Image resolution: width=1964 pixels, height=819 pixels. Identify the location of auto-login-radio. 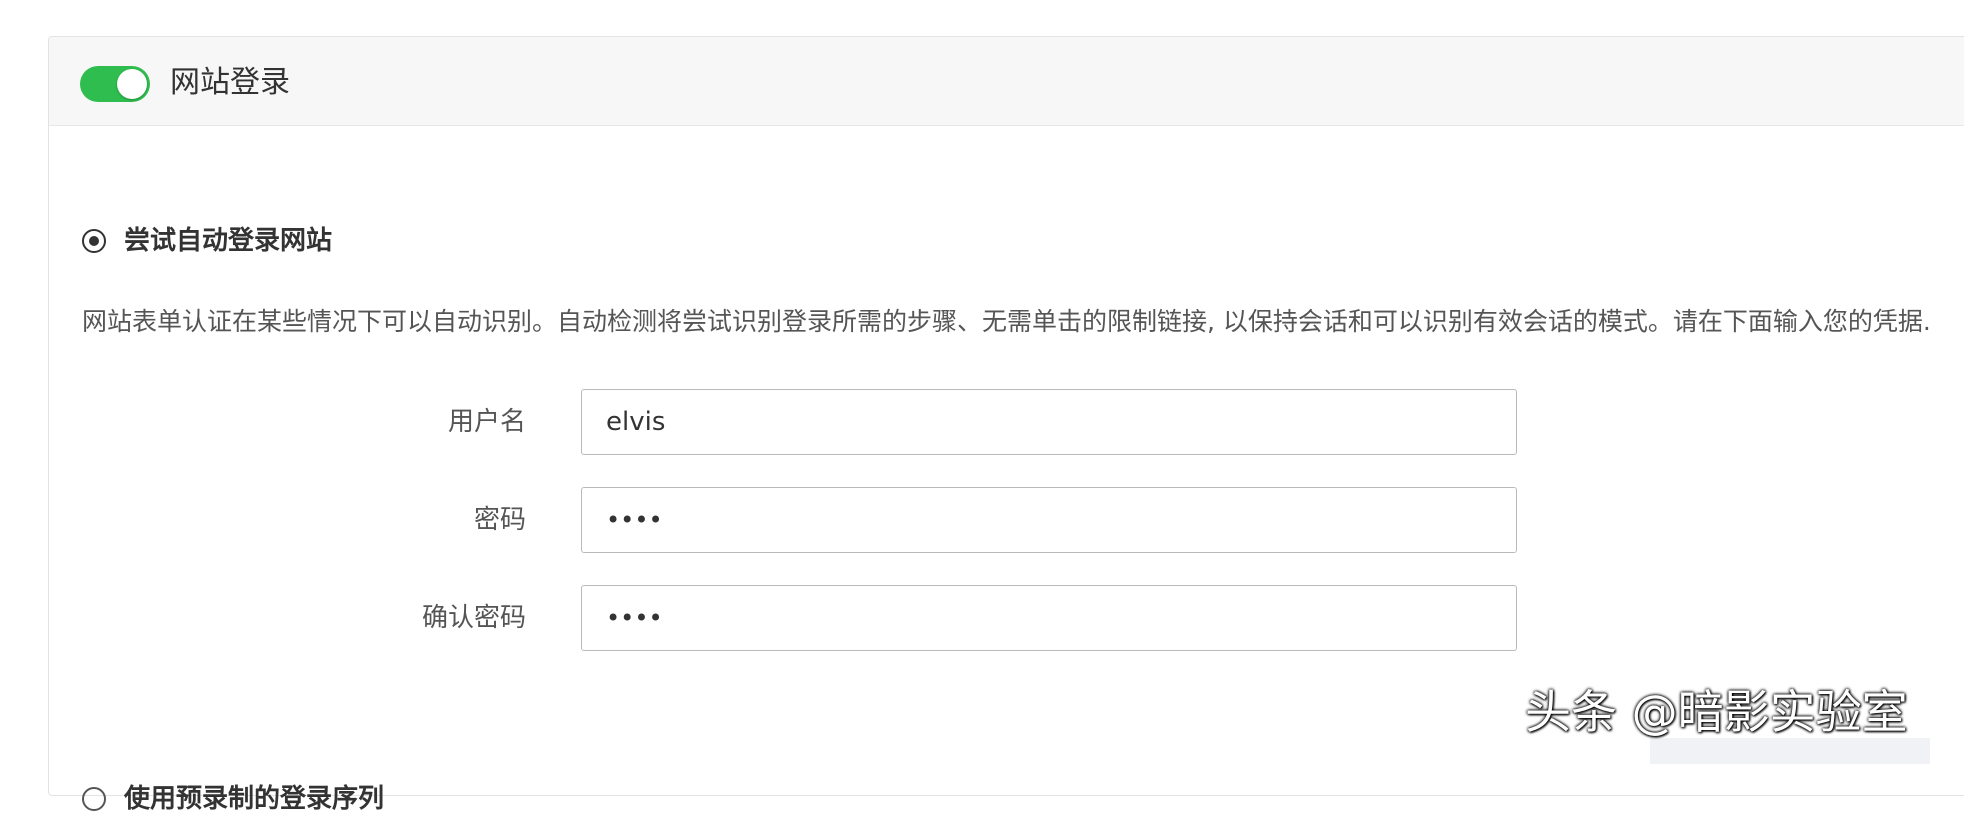
(94, 241).